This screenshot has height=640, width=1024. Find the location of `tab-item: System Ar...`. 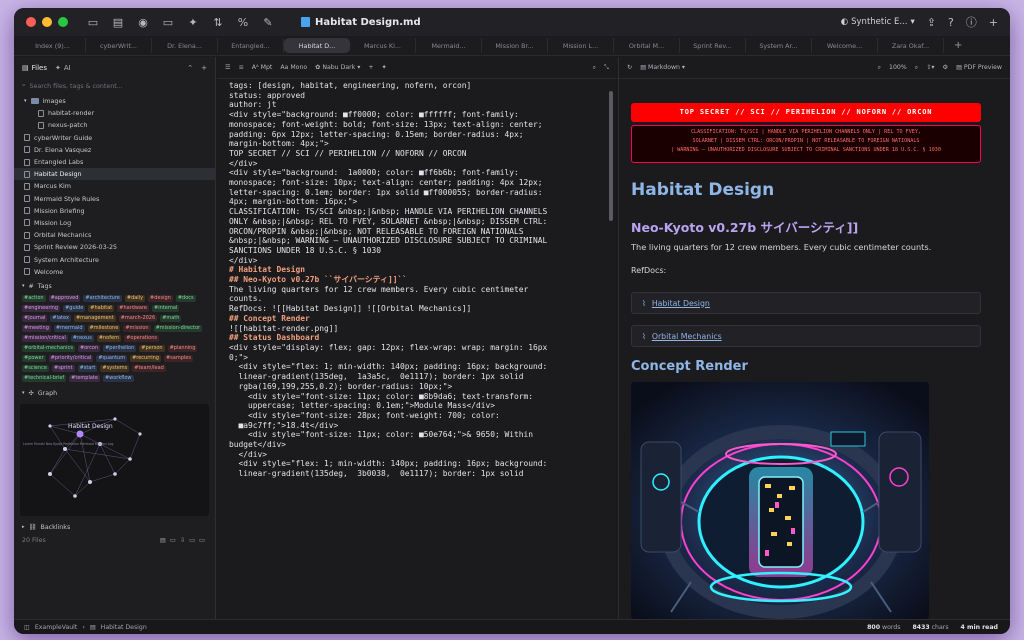

tab-item: System Ar... is located at coordinates (779, 45).